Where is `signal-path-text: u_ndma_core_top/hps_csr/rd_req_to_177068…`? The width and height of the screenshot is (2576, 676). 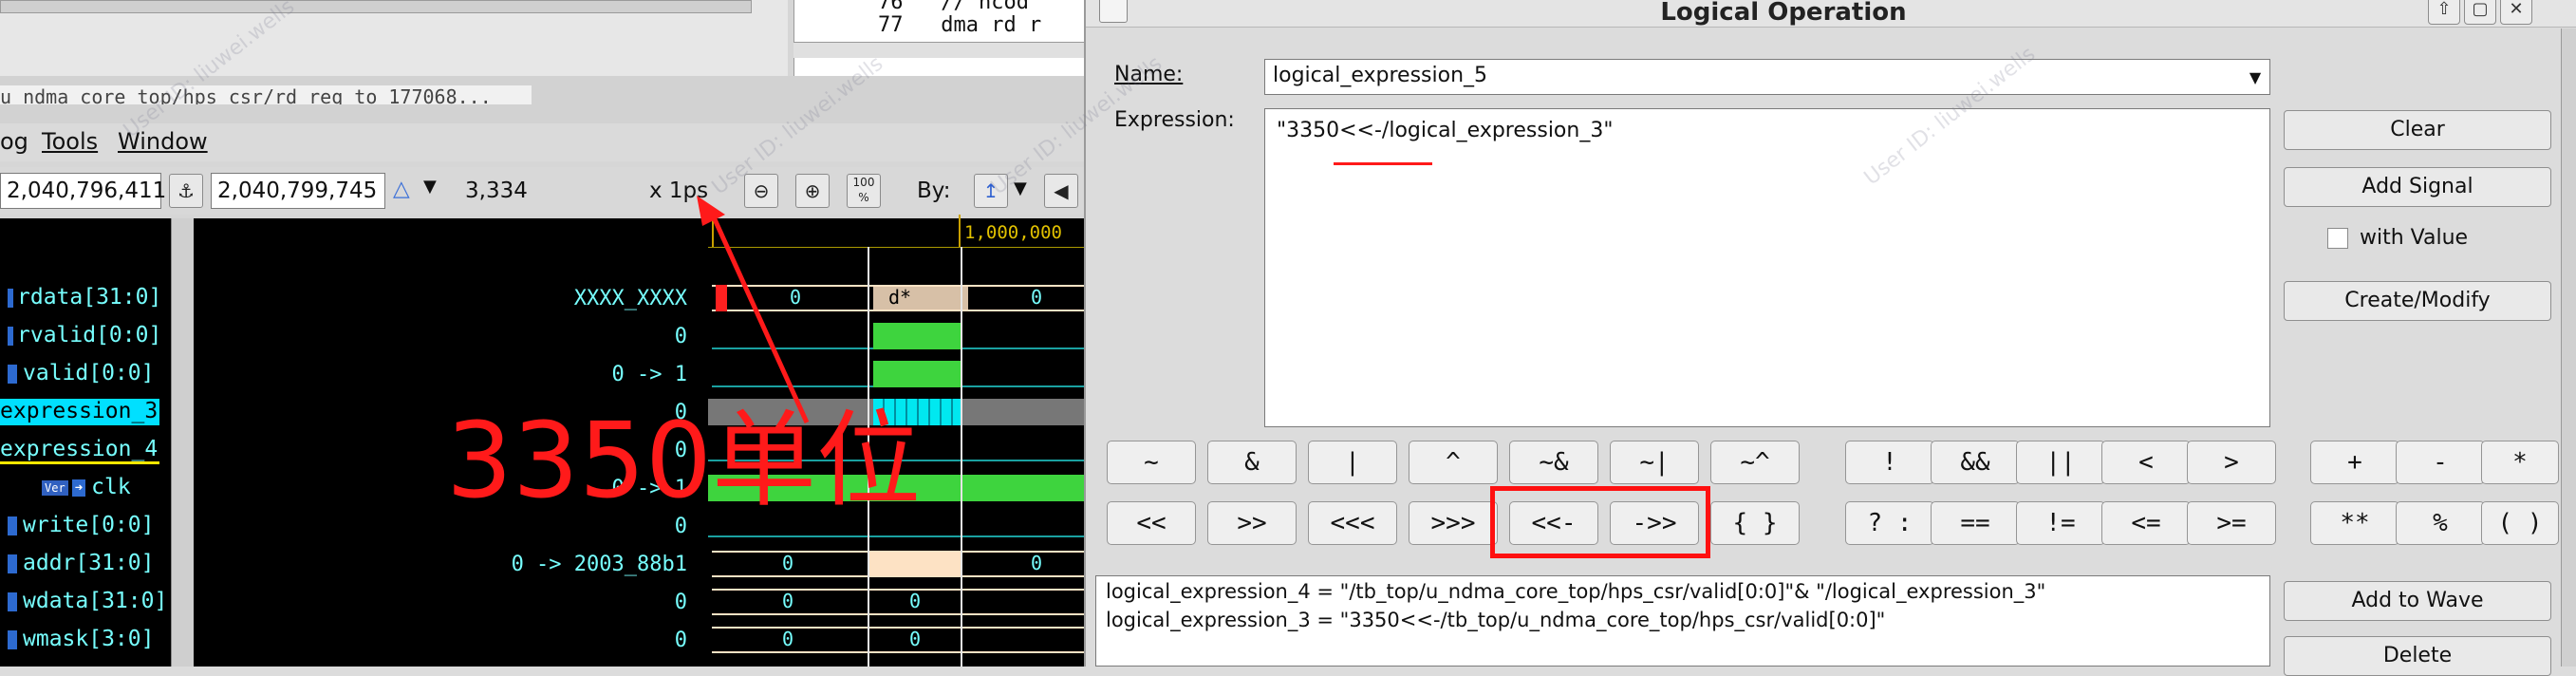
signal-path-text: u_ndma_core_top/hps_csr/rd_req_to_177068… is located at coordinates (266, 94).